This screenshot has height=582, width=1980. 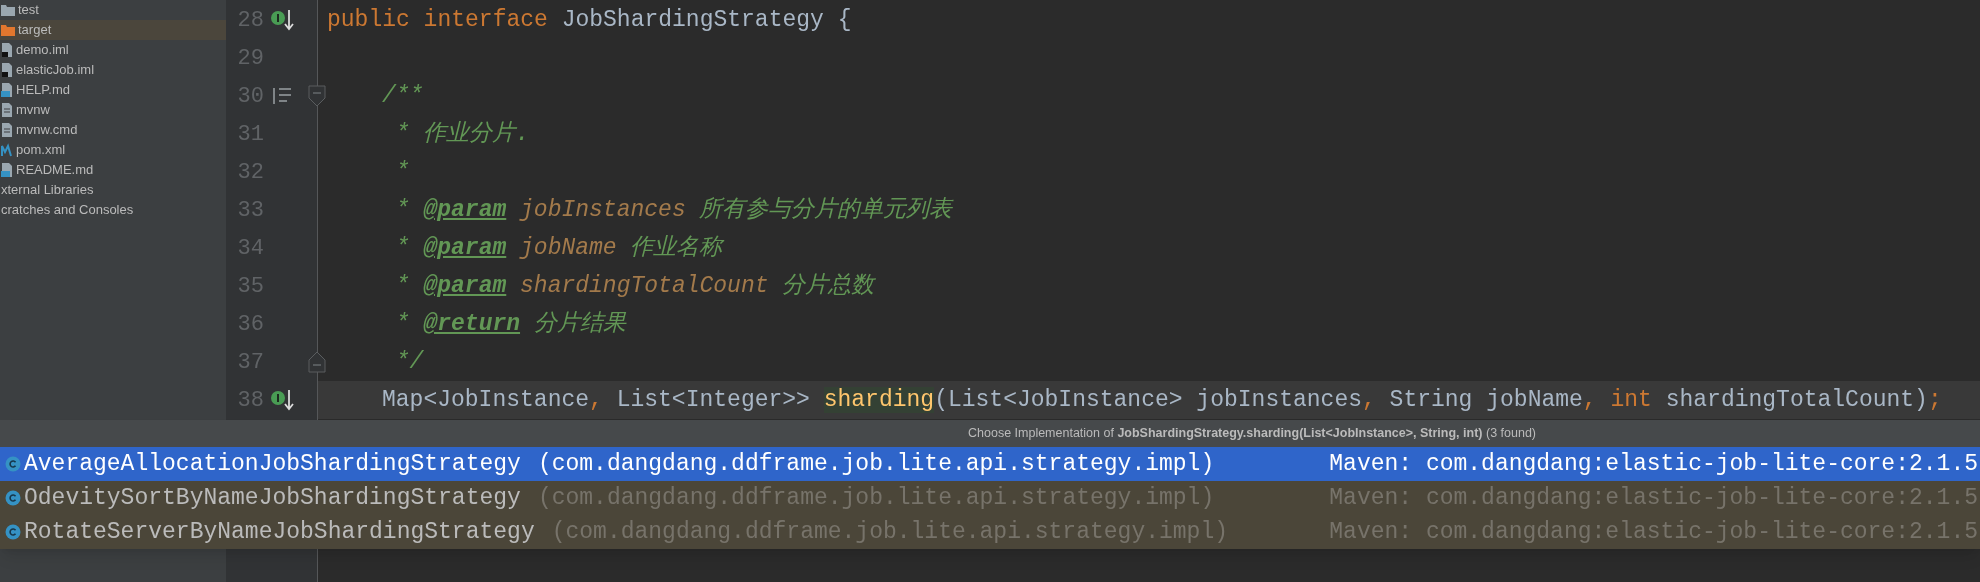 I want to click on doc-lines-icon, so click(x=283, y=96).